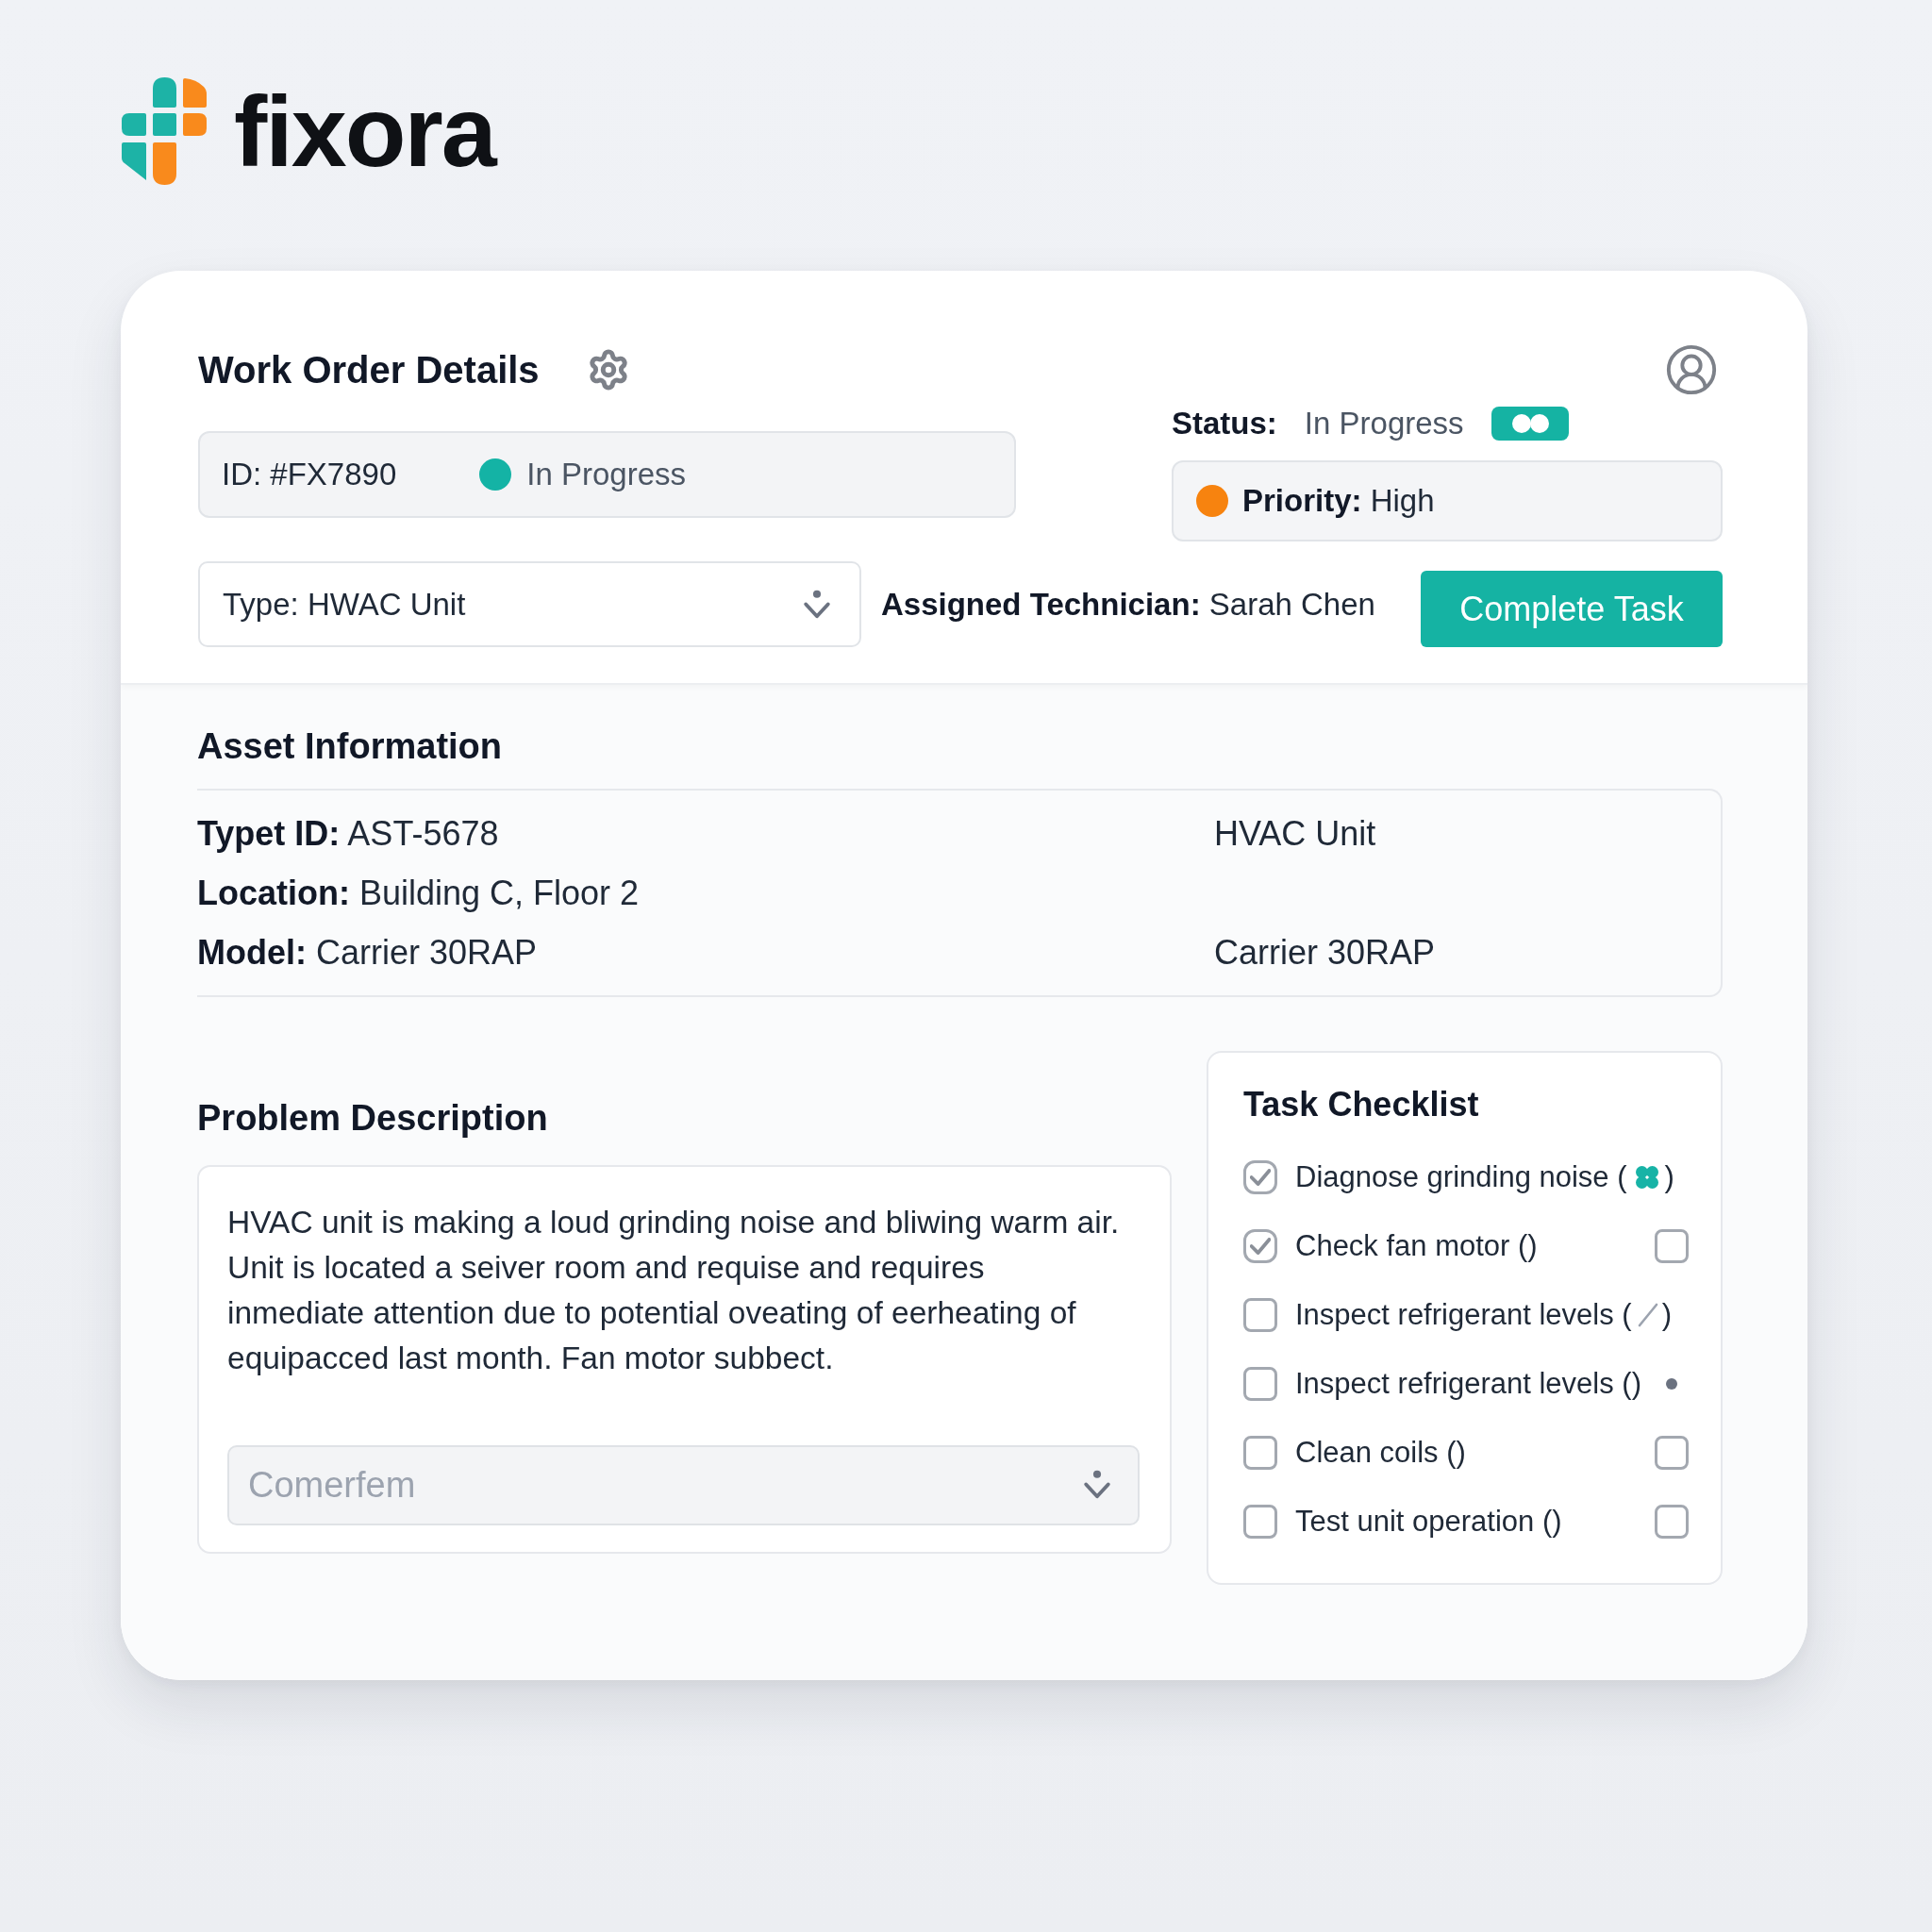  What do you see at coordinates (1339, 501) in the screenshot?
I see `priority-text: Priority: High` at bounding box center [1339, 501].